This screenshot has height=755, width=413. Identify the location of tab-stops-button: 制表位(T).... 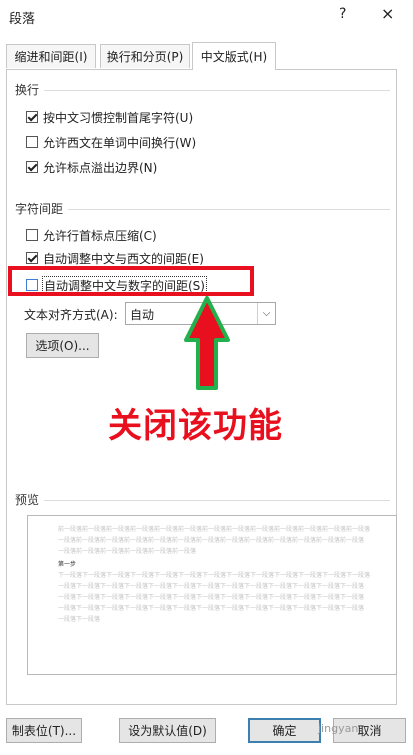
(44, 730).